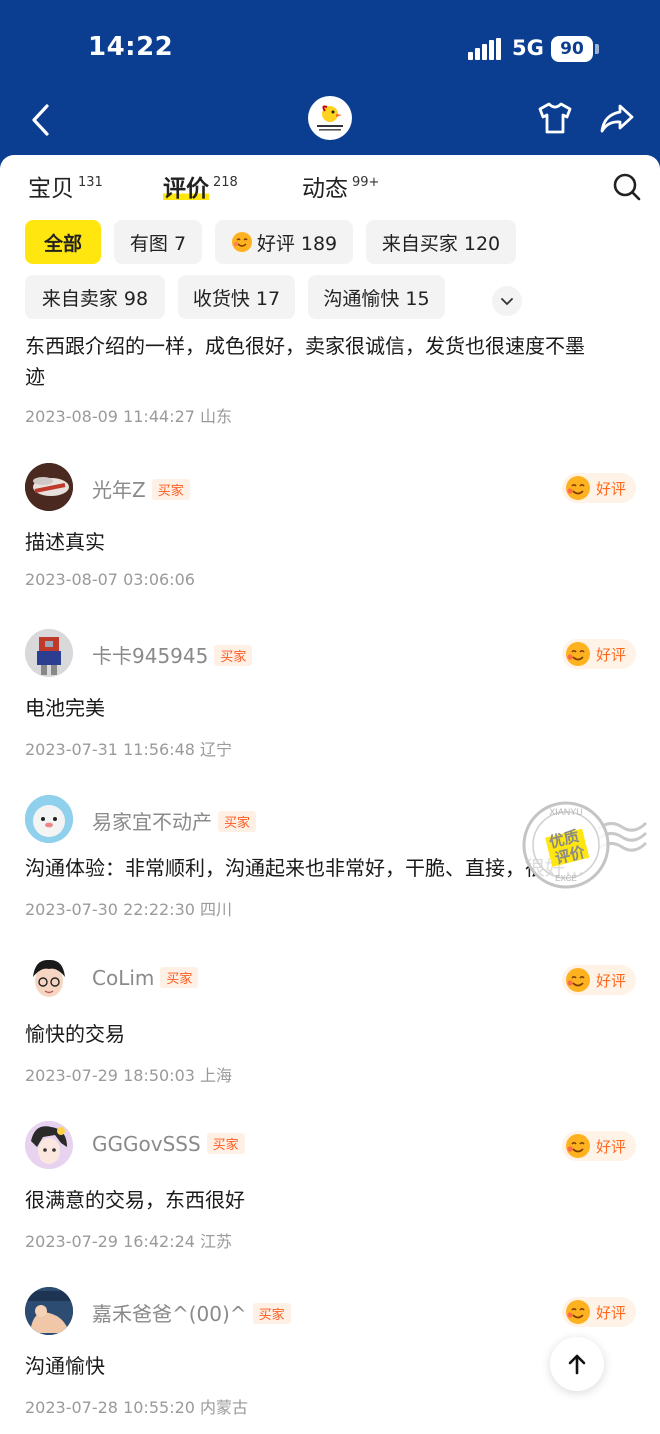 This screenshot has width=660, height=1434. What do you see at coordinates (129, 416) in the screenshot?
I see `review-meta: 2023-08-09 11:44:27 山东` at bounding box center [129, 416].